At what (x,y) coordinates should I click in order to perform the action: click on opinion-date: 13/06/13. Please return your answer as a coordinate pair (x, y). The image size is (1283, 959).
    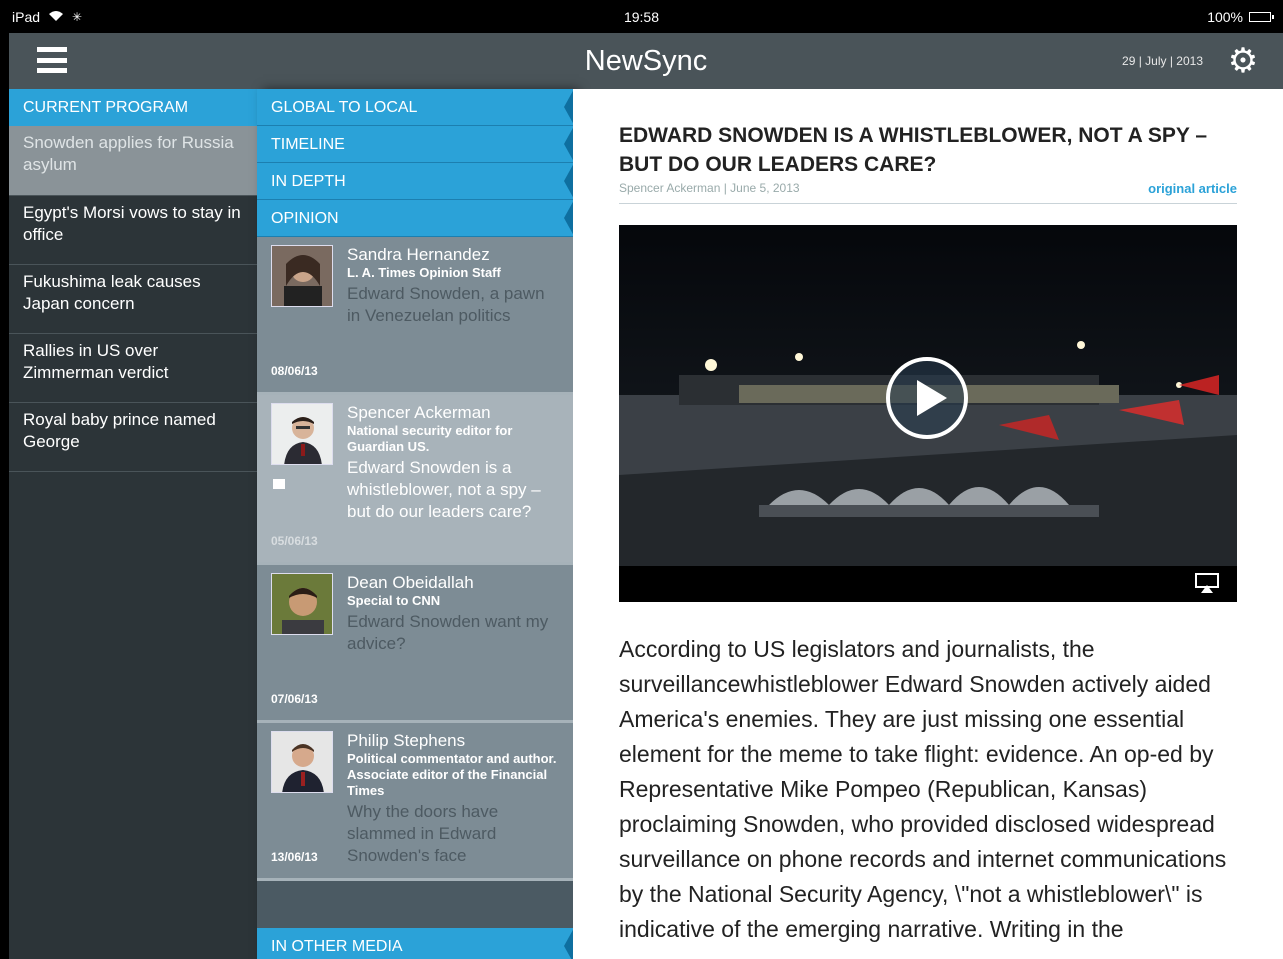
    Looking at the image, I should click on (294, 857).